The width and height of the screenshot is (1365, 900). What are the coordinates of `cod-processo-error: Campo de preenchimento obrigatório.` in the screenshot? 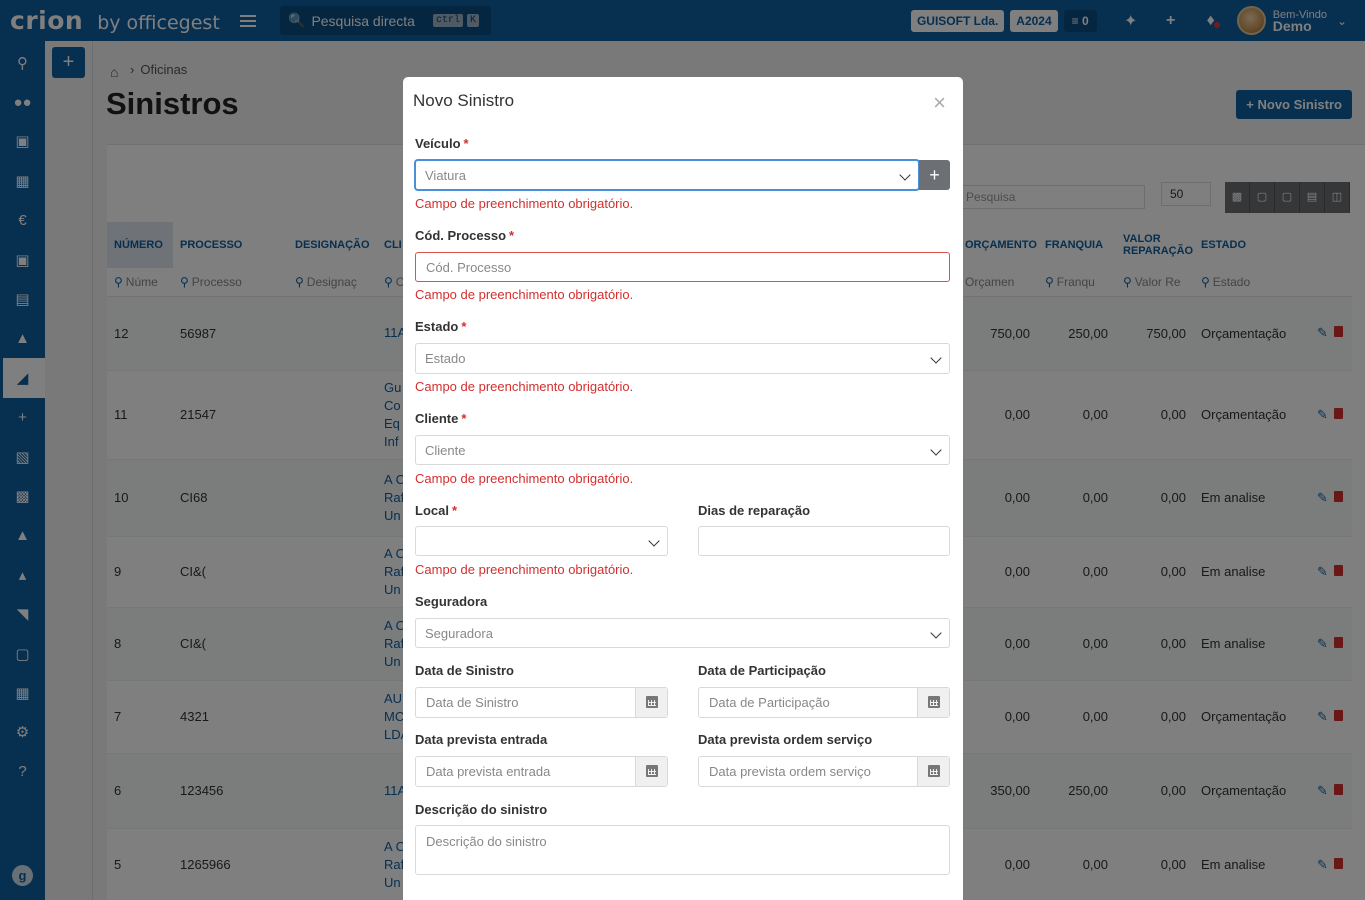 It's located at (524, 294).